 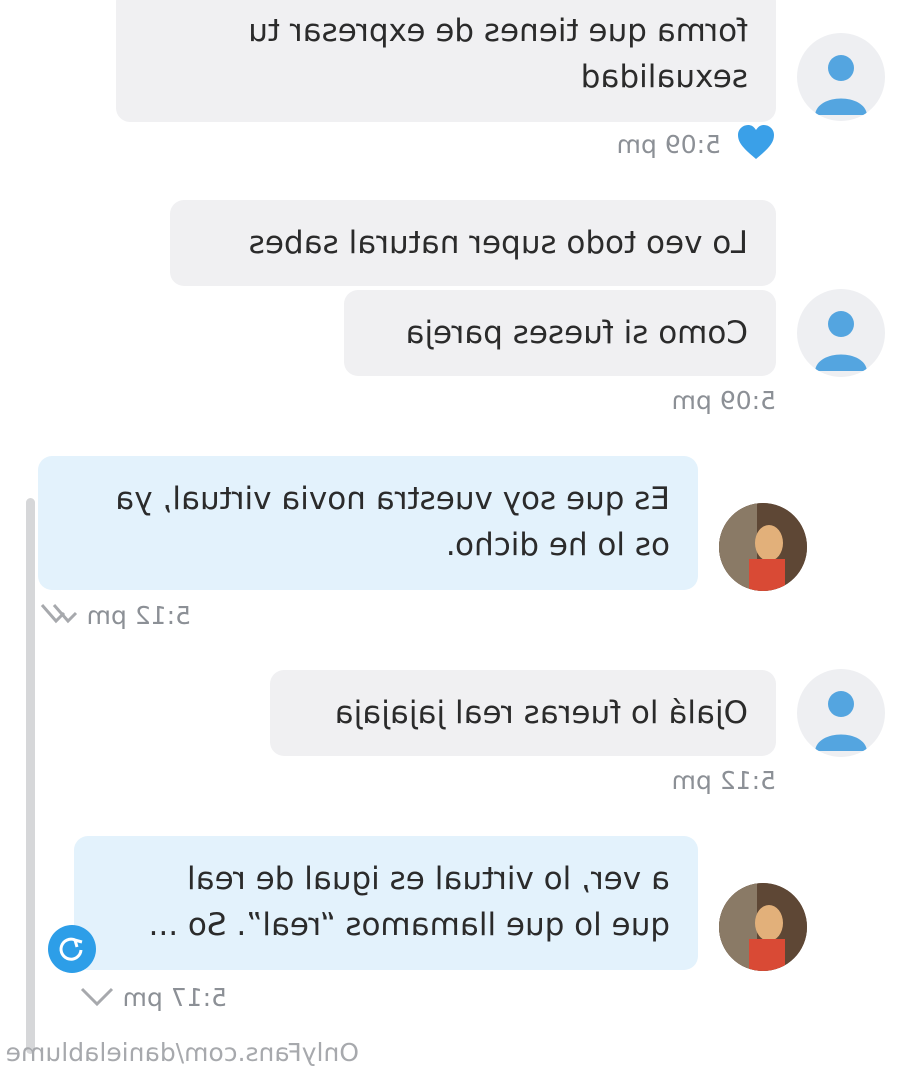 What do you see at coordinates (498, 31) in the screenshot?
I see `message-text-line: forma que tienes de expresar tu` at bounding box center [498, 31].